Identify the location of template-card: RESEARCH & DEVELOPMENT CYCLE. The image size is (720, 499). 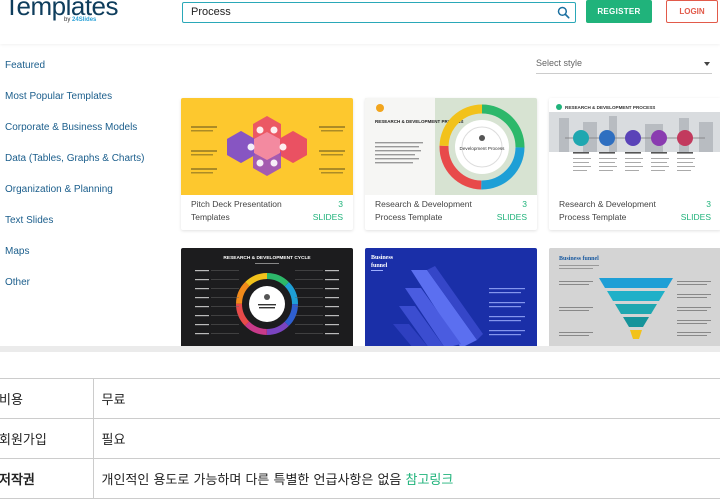
(267, 298).